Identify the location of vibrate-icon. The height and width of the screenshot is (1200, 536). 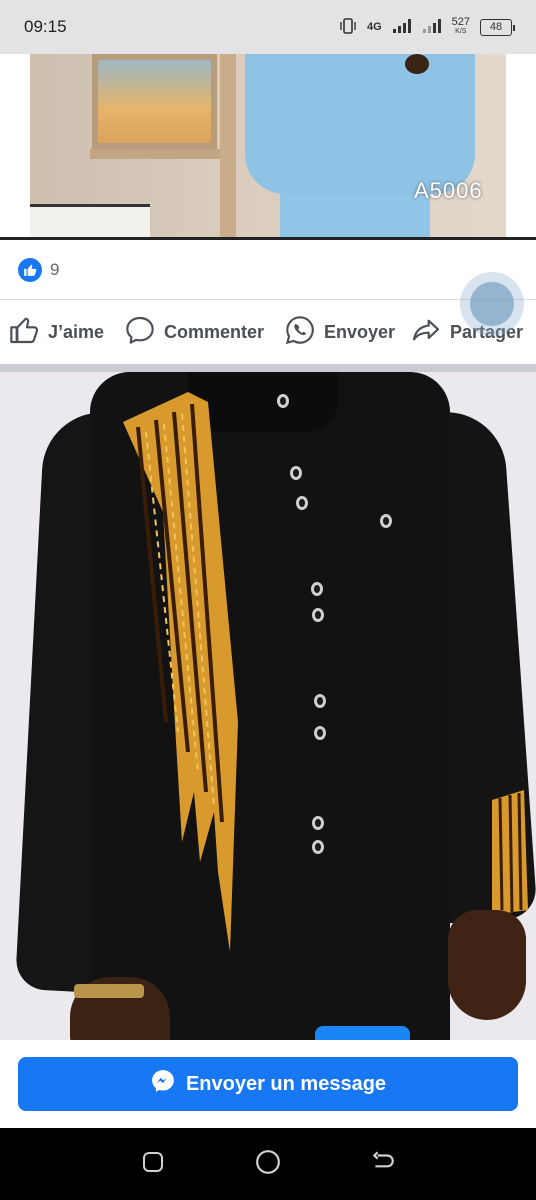
(348, 27).